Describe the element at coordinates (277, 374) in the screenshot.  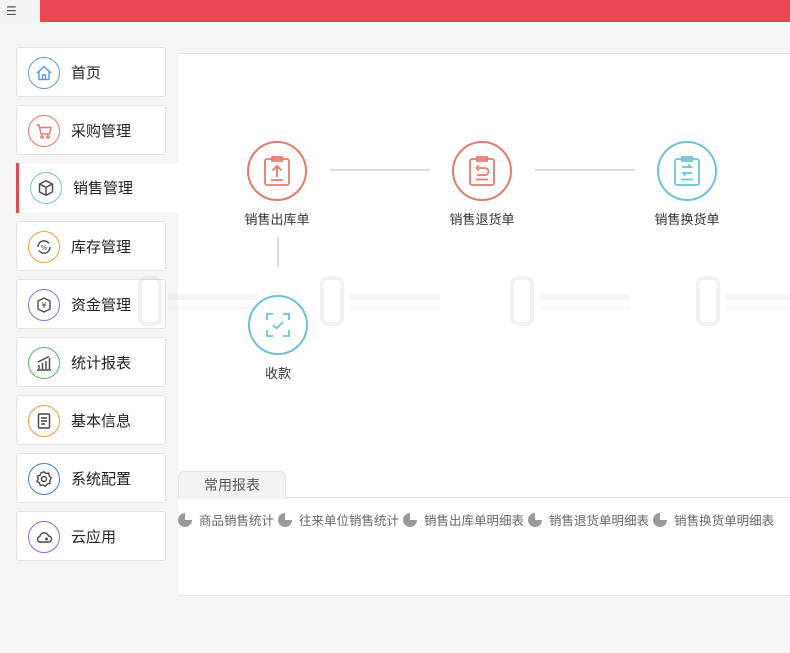
I see `flow-node-label: 收款` at that location.